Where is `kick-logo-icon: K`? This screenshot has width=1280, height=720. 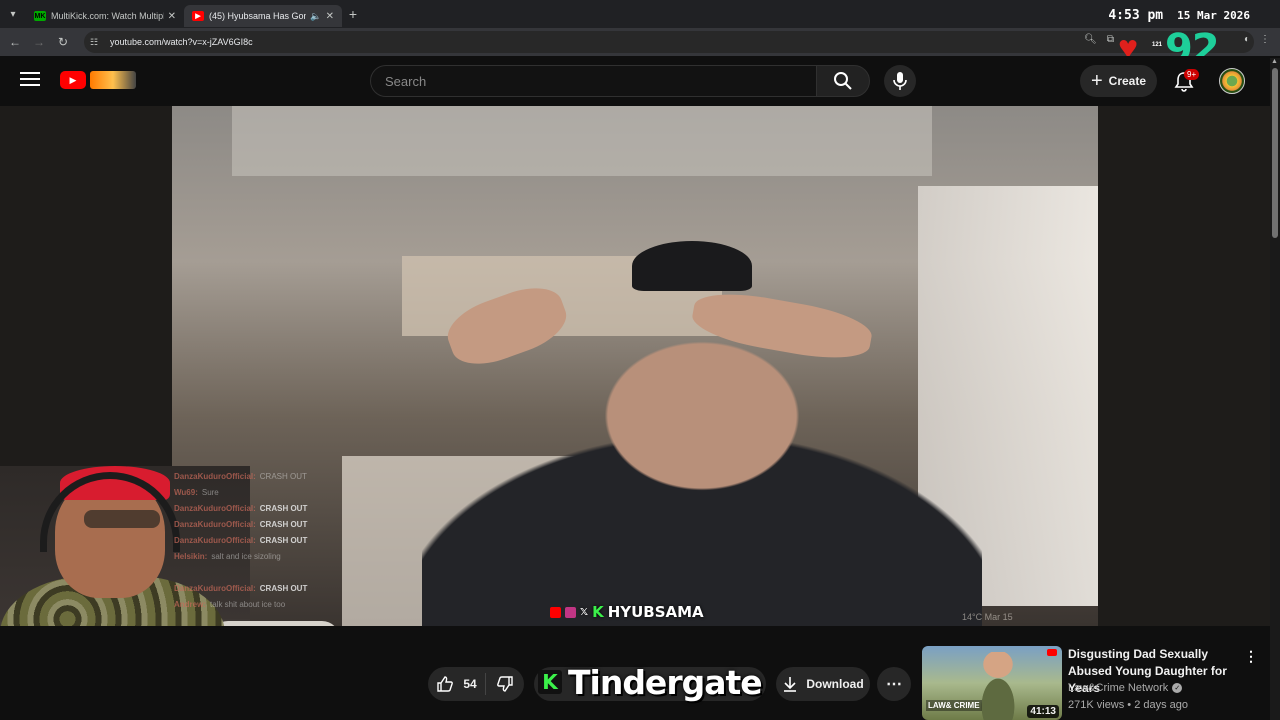 kick-logo-icon: K is located at coordinates (550, 682).